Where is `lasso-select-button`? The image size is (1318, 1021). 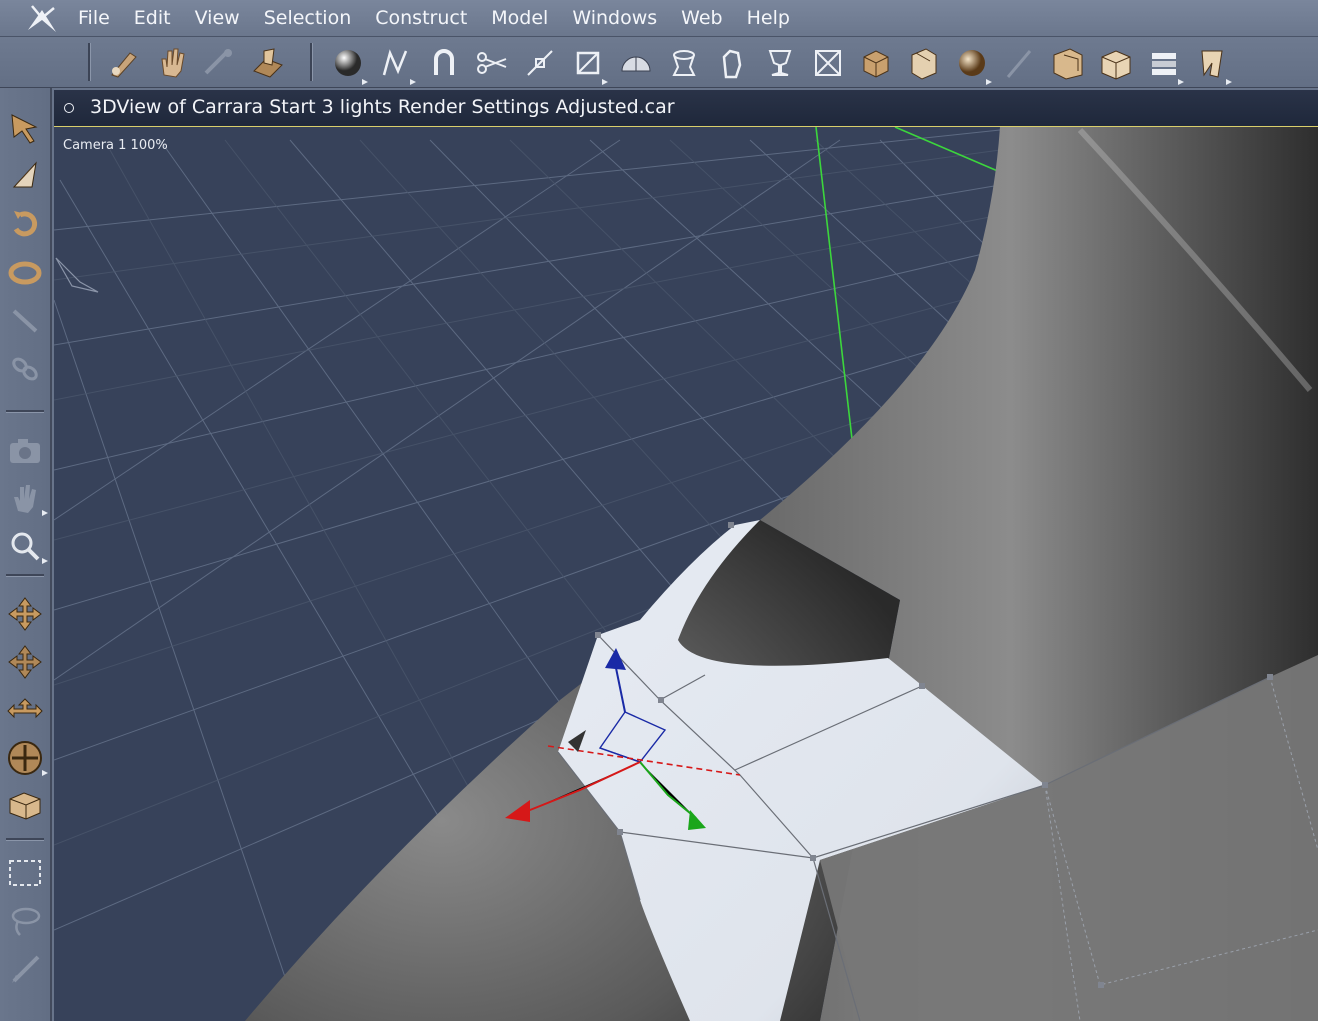
lasso-select-button is located at coordinates (25, 920).